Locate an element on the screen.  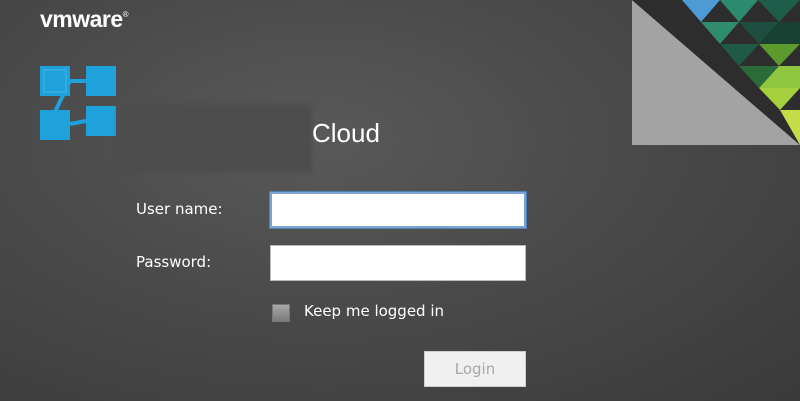
login-button: Login is located at coordinates (475, 369).